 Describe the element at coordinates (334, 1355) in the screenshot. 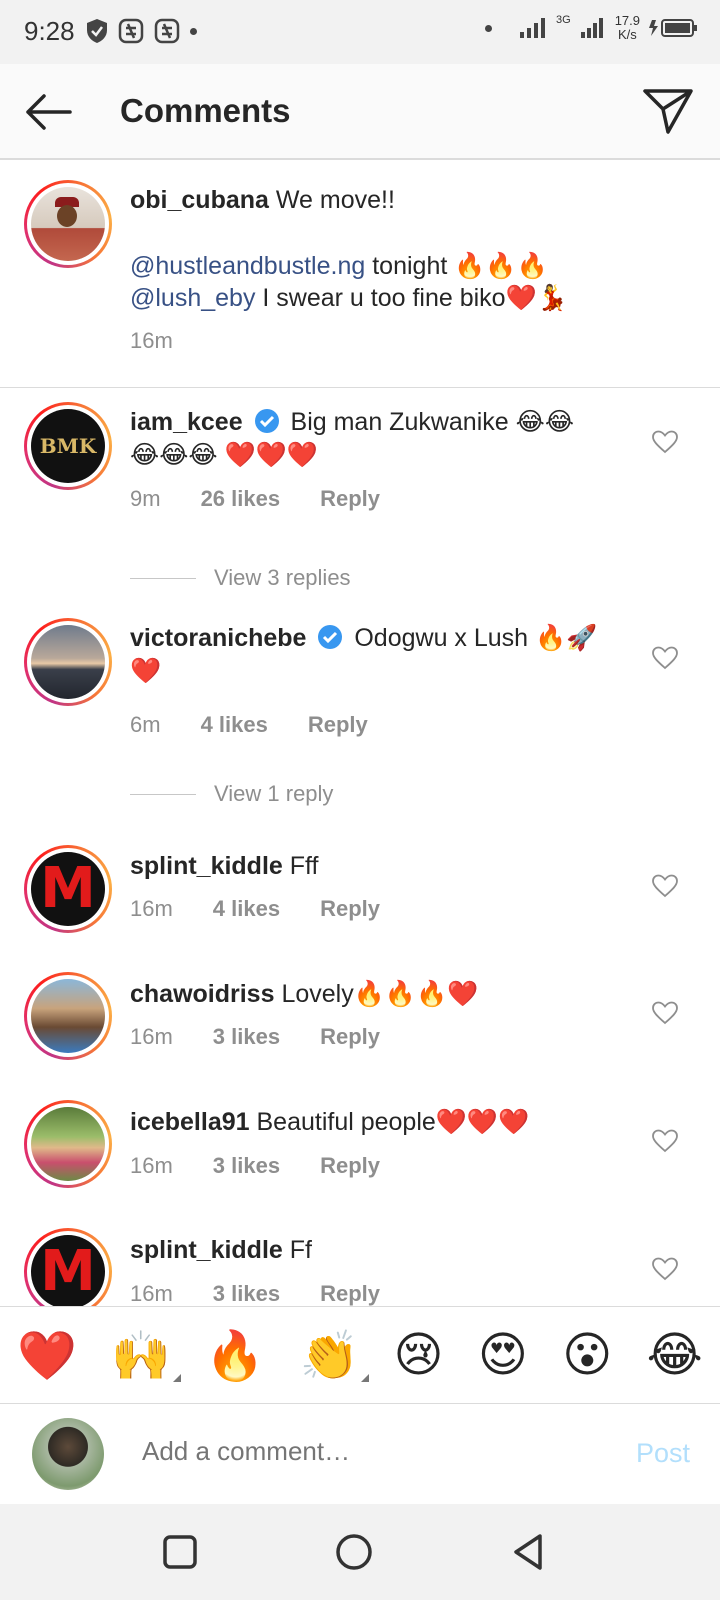

I see `emoji-clapping-hands: 👏` at that location.